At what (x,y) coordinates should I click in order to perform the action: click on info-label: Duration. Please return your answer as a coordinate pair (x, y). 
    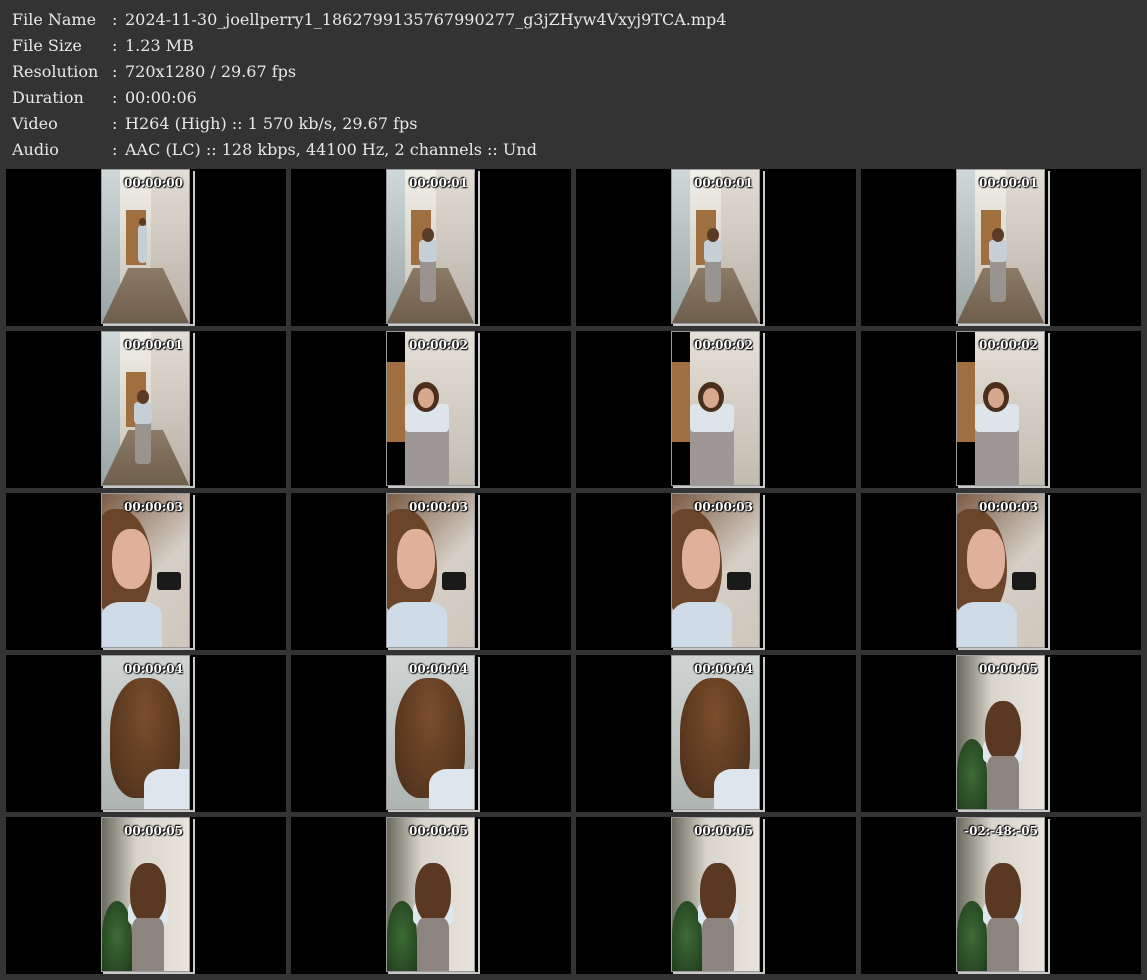
    Looking at the image, I should click on (48, 97).